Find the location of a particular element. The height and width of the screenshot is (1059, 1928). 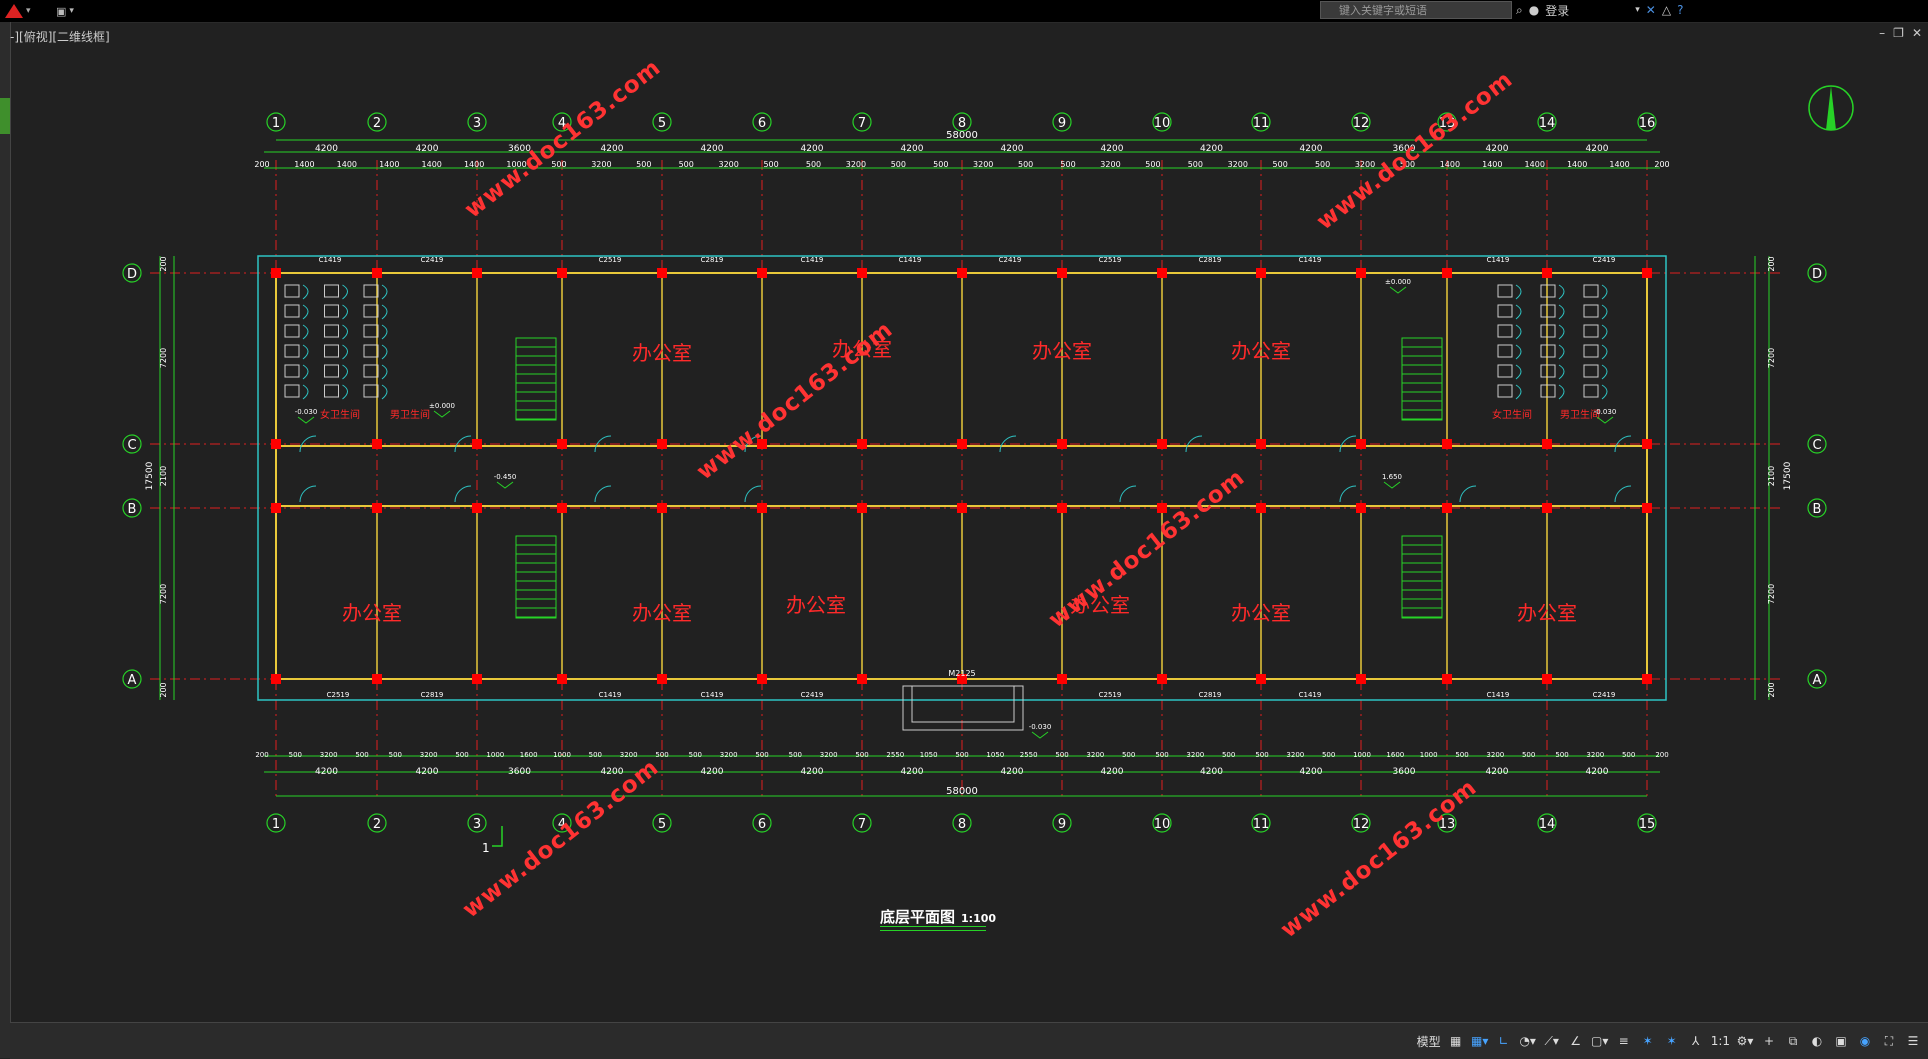

clean-screen-icon: ◉ is located at coordinates (1865, 1041).